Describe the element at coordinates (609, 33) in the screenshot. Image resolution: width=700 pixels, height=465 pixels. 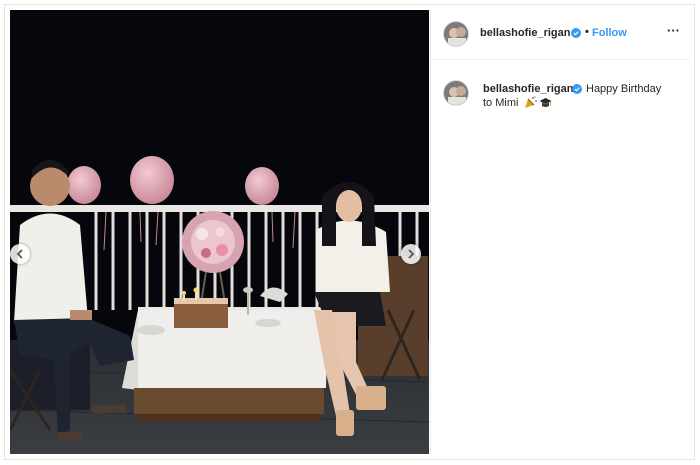
I see `follow-button: Follow` at that location.